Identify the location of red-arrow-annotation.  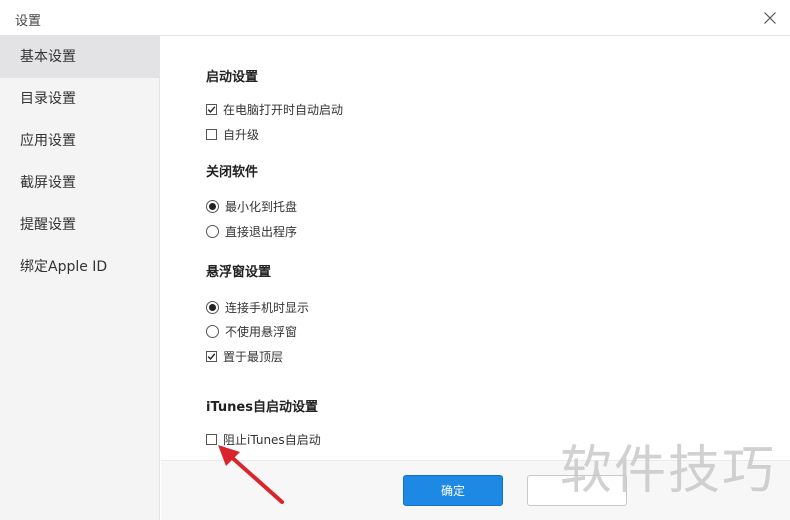
(251, 474).